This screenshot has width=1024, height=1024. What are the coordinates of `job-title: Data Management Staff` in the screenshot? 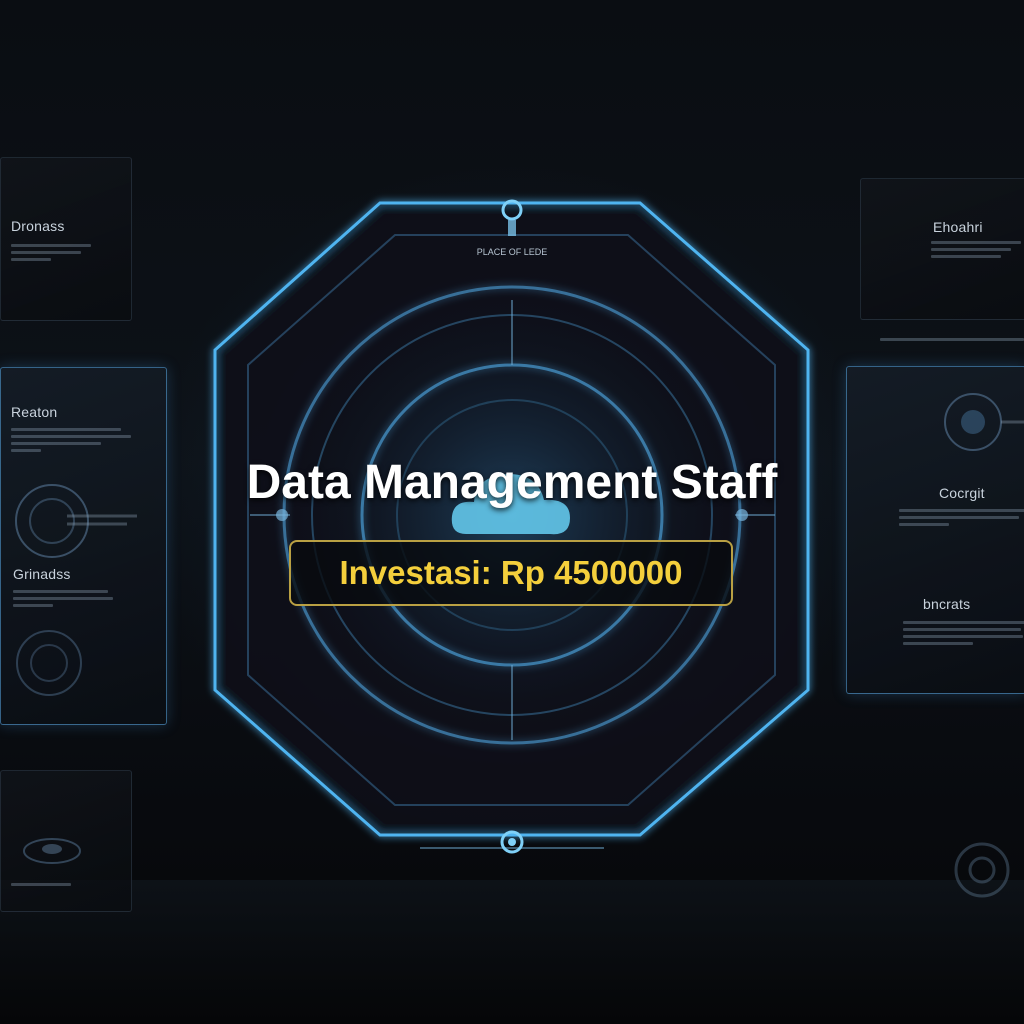 It's located at (512, 482).